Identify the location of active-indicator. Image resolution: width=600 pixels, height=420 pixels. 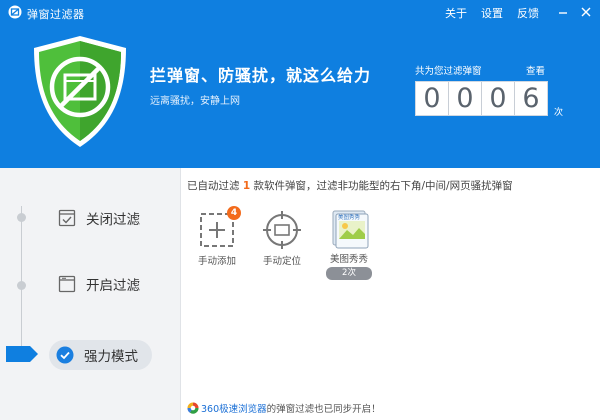
(22, 354).